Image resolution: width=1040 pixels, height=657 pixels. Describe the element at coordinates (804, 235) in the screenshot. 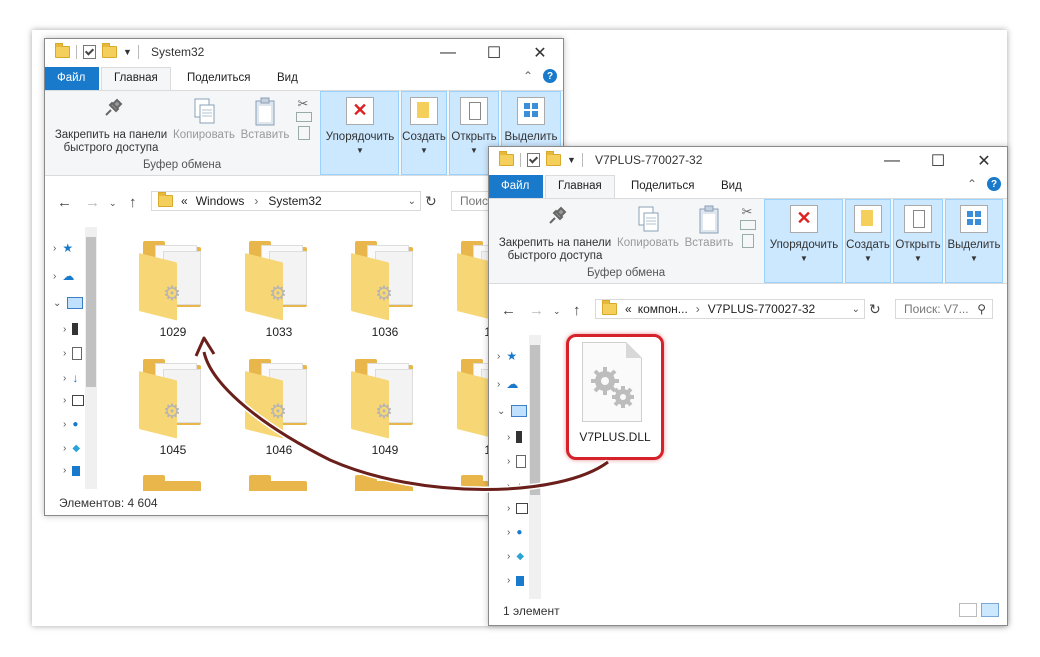

I see `organize-button: ✕ Упорядочить ▼` at that location.